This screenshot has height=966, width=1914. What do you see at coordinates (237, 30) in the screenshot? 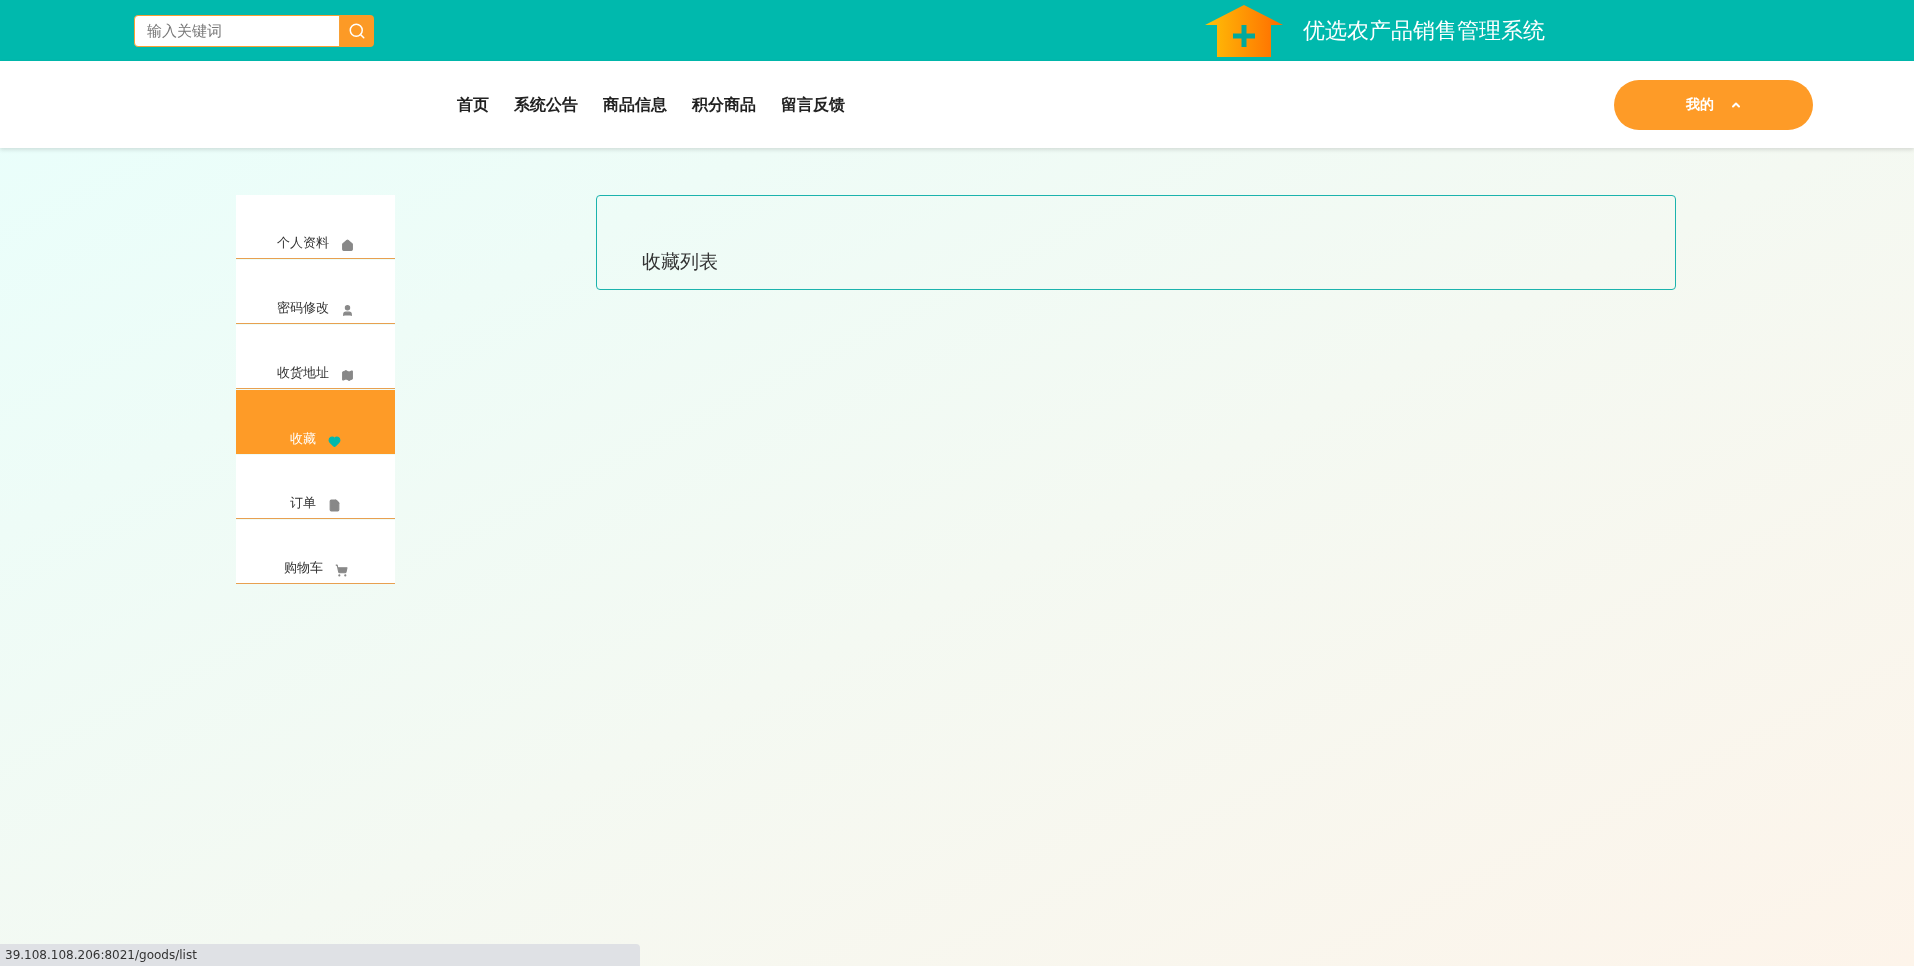
I see `search-field: 输入关键词` at bounding box center [237, 30].